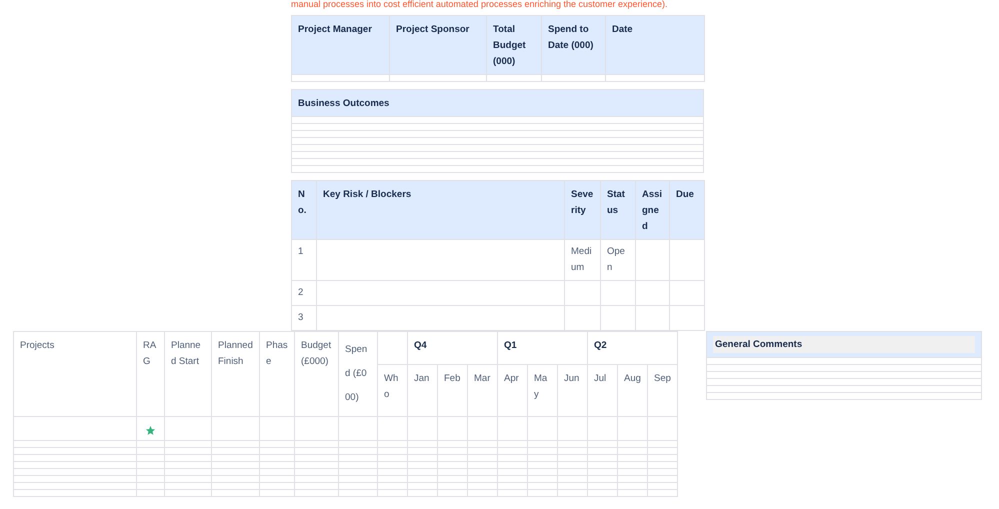  I want to click on column-header: Business Outcomes, so click(498, 103).